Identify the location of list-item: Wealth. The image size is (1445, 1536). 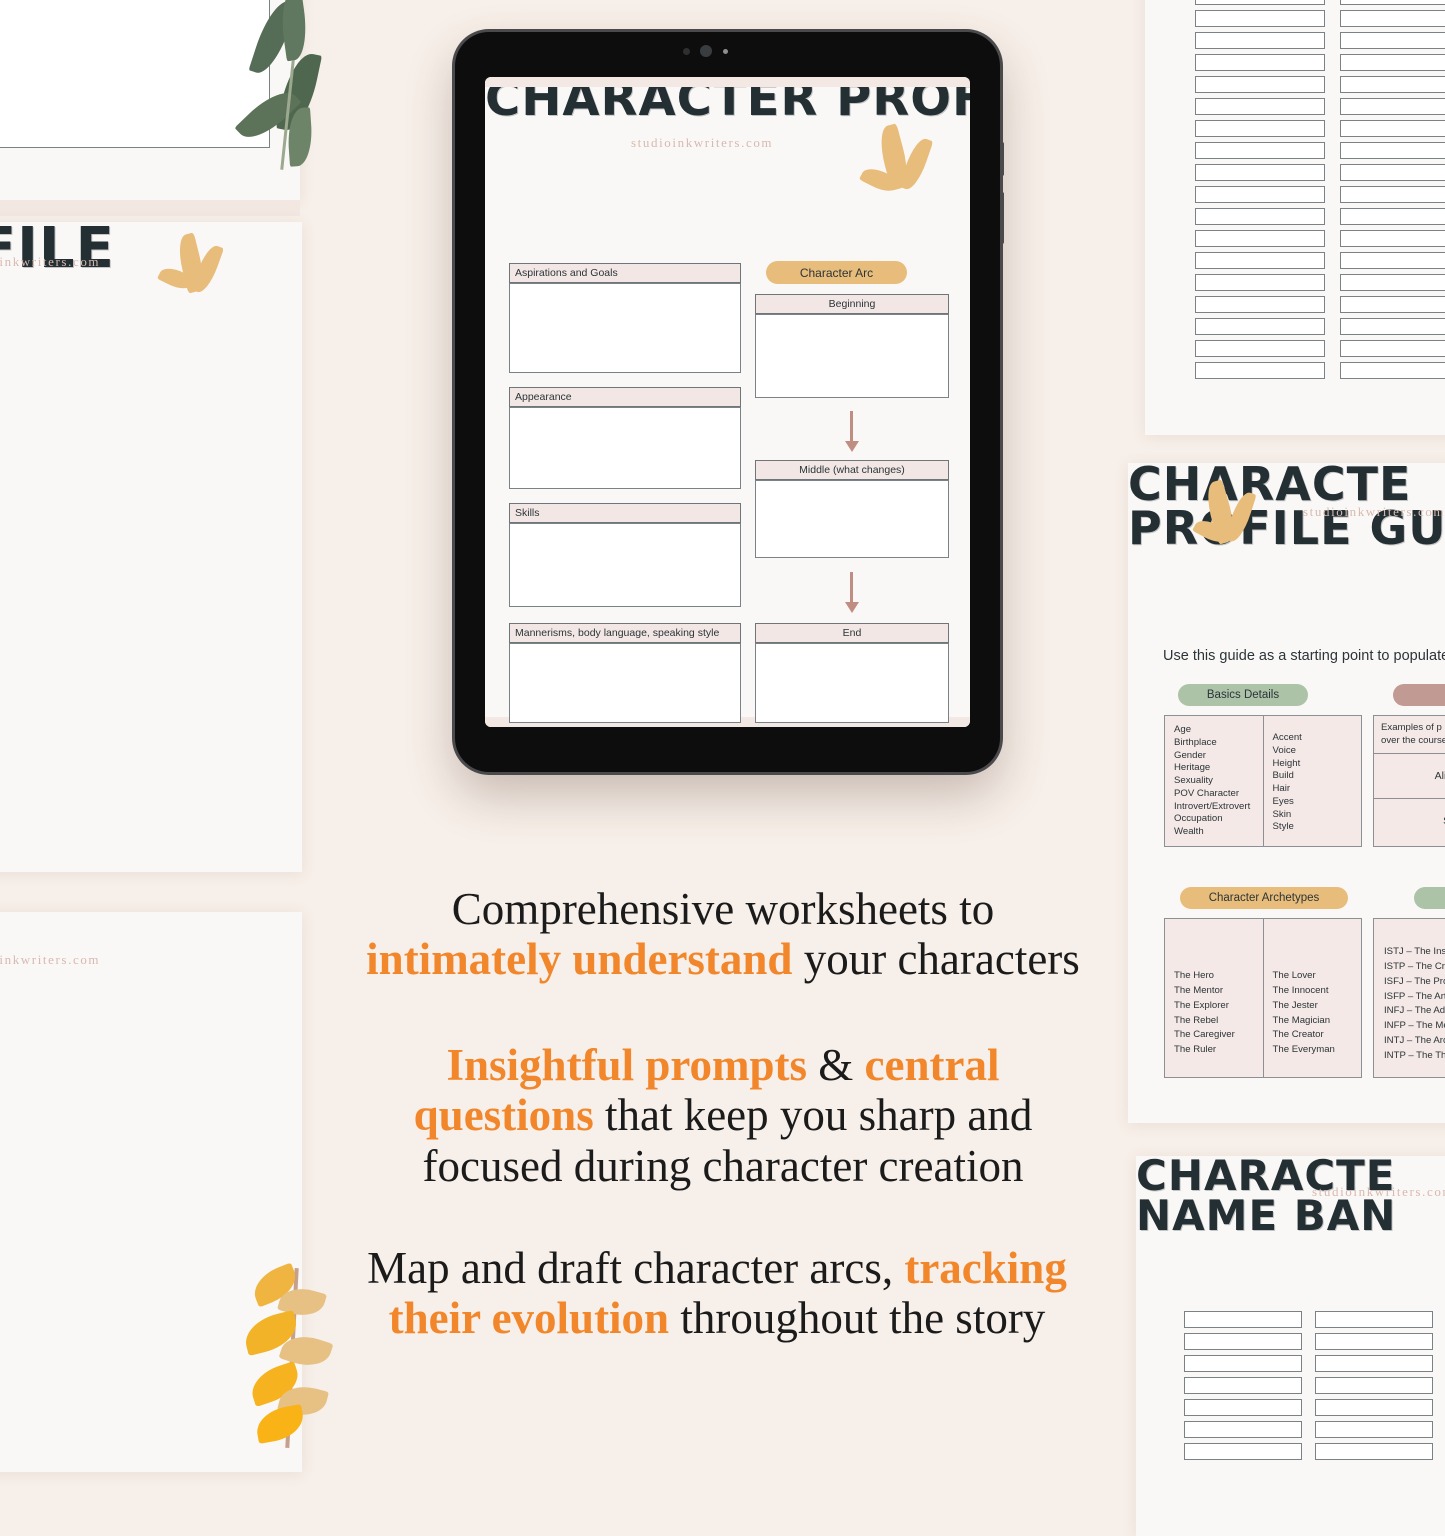
(1189, 831).